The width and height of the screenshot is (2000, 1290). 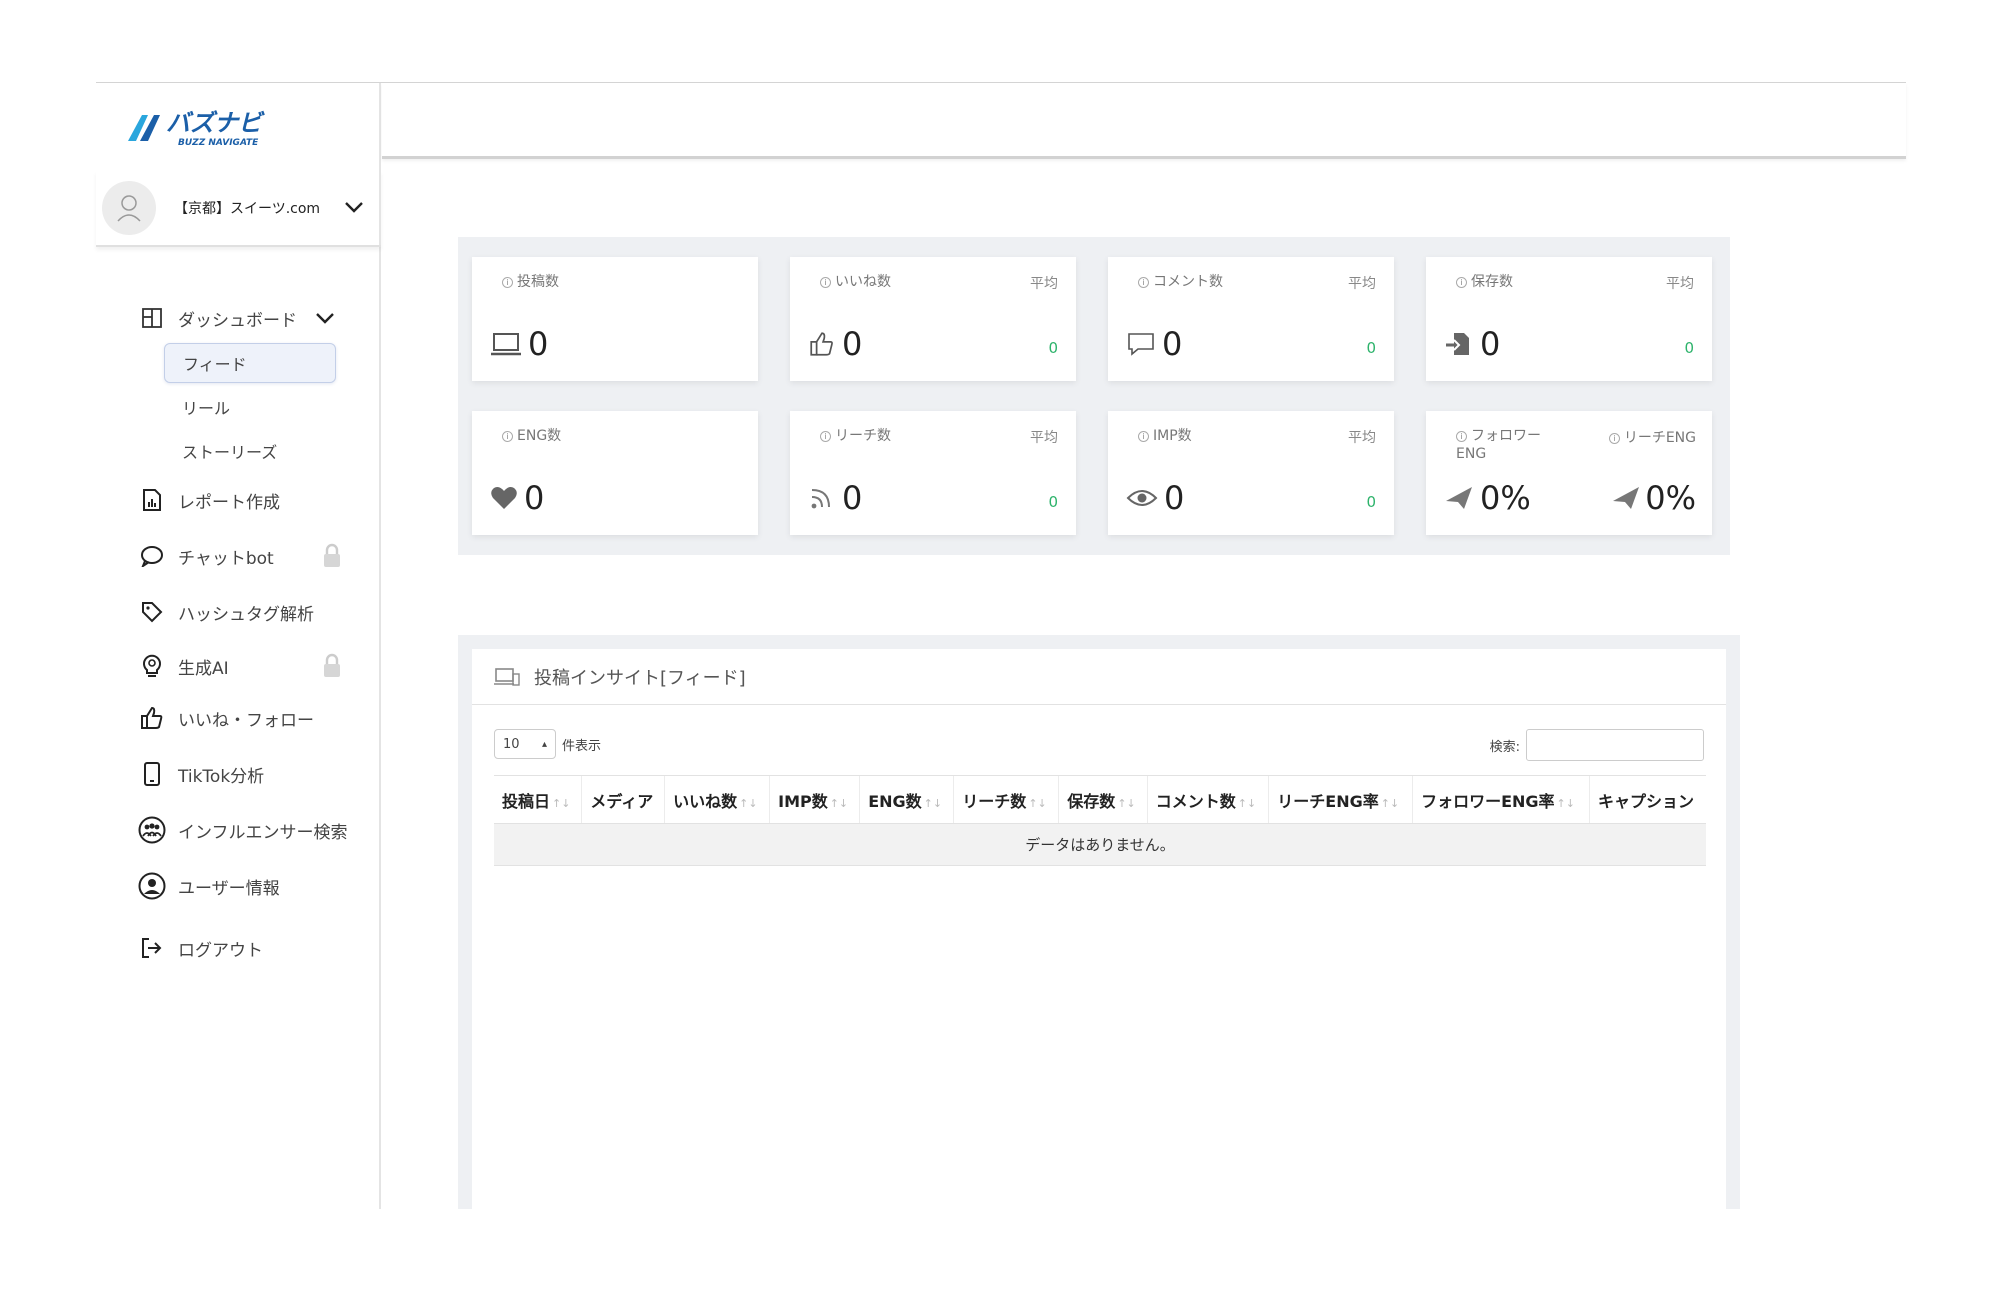 What do you see at coordinates (933, 319) in the screenshot?
I see `stat-card-likes: i いいね数 平均 0 0` at bounding box center [933, 319].